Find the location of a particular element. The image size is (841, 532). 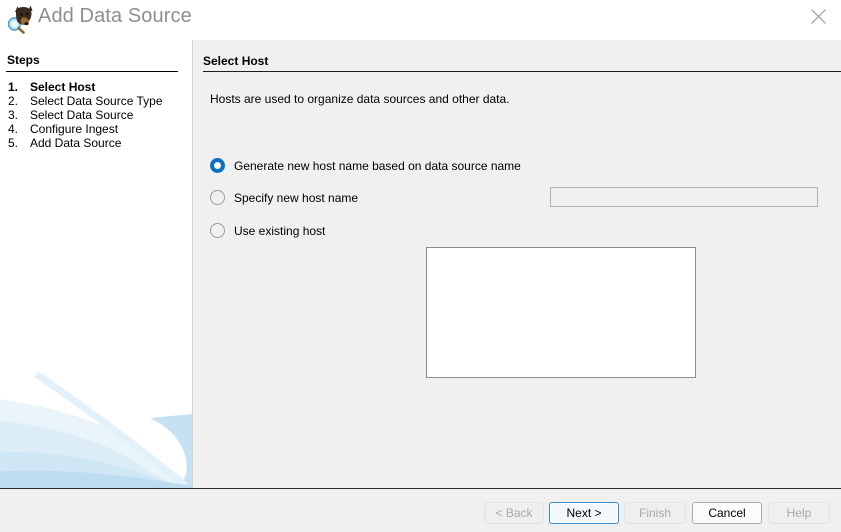

steps-heading-divider is located at coordinates (92, 71).